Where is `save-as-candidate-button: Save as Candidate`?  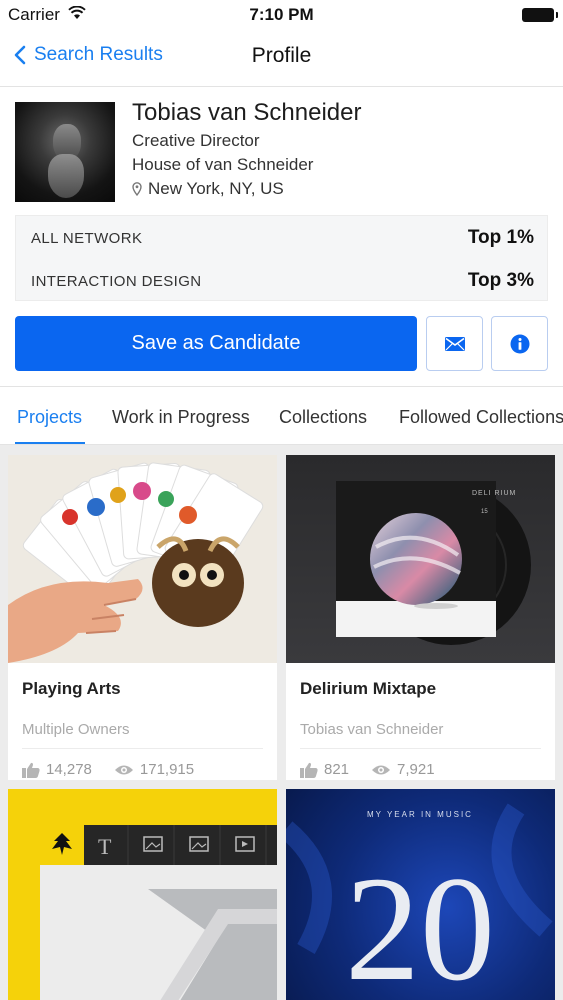 save-as-candidate-button: Save as Candidate is located at coordinates (216, 343).